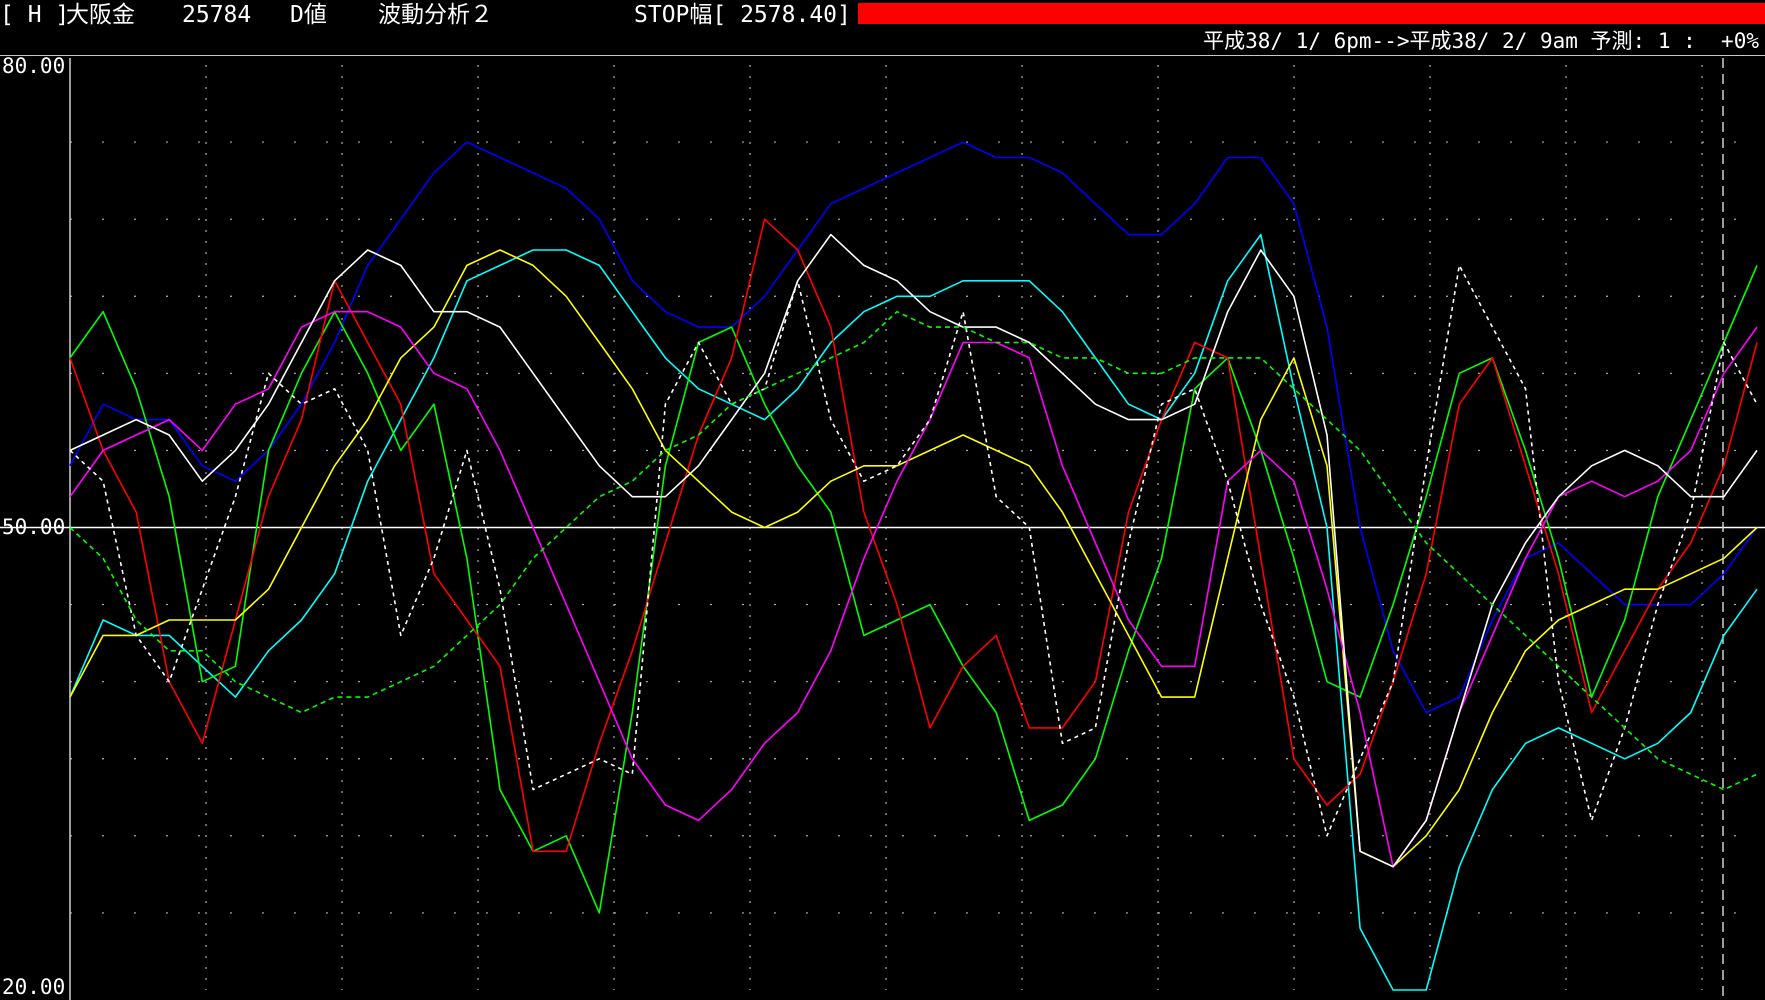 This screenshot has height=1000, width=1765. I want to click on y-tick-top: 80.00, so click(34, 66).